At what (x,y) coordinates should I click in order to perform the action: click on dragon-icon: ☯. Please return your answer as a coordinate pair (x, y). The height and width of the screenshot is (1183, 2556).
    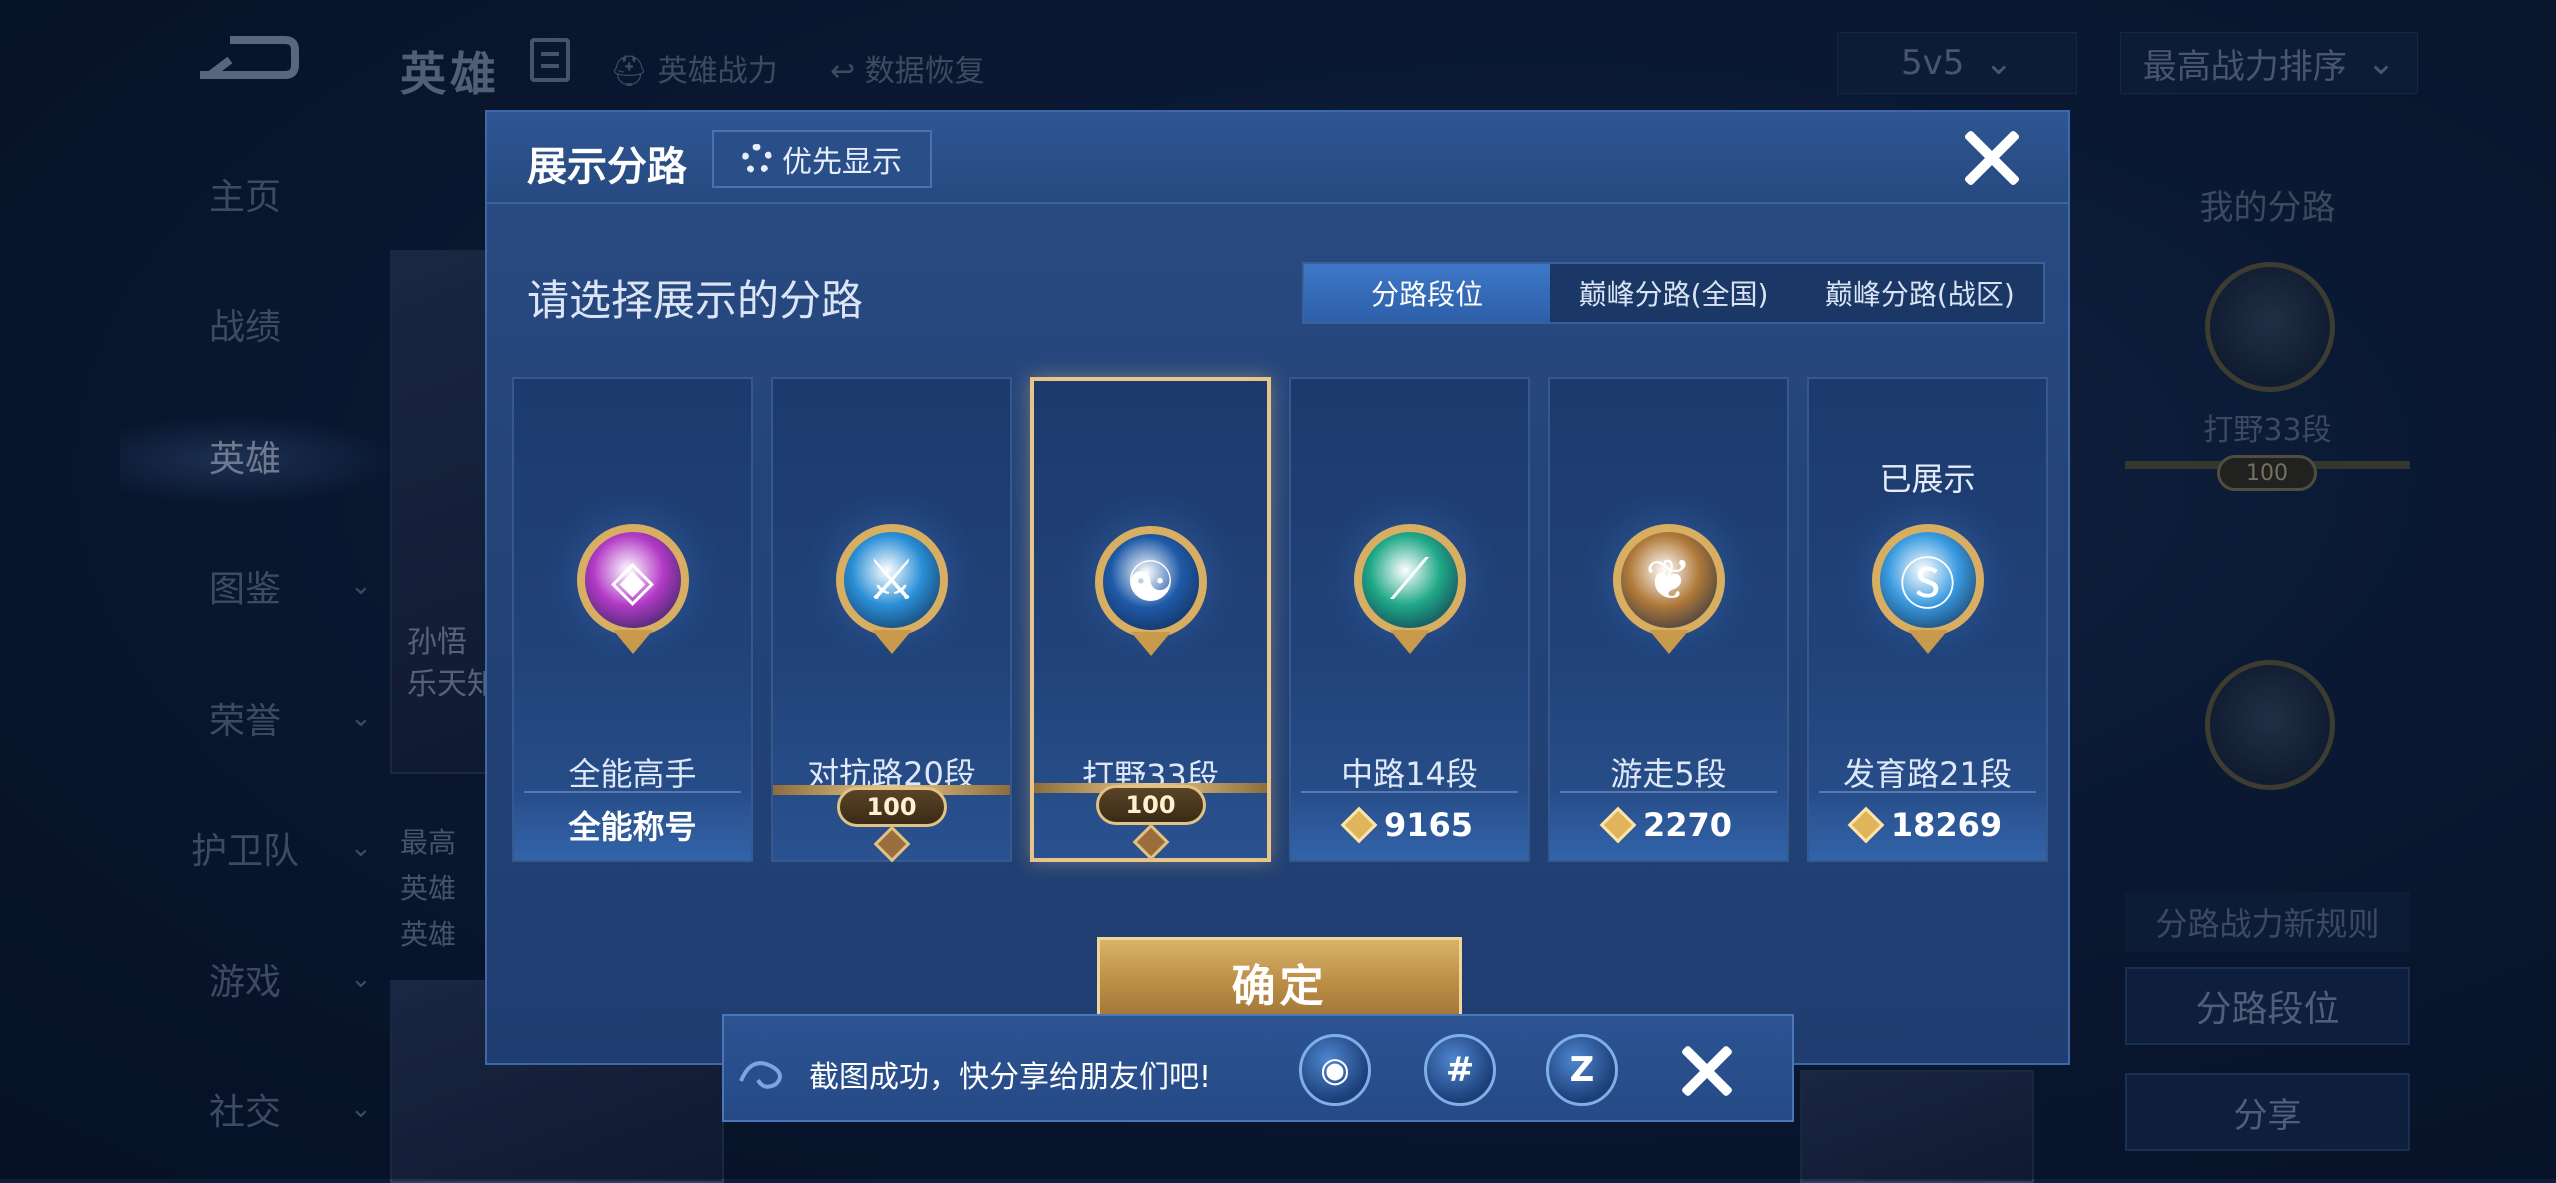
    Looking at the image, I should click on (1150, 591).